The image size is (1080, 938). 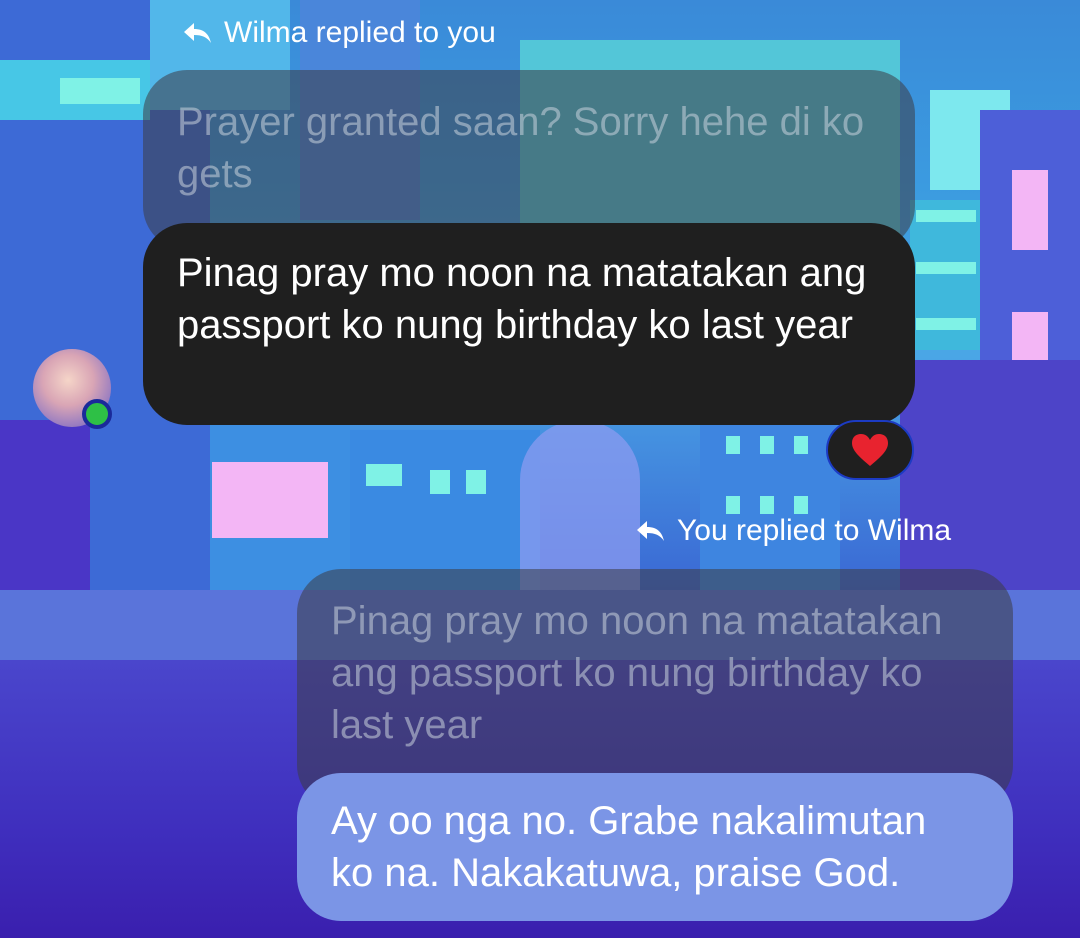 What do you see at coordinates (360, 32) in the screenshot?
I see `incoming-reply-label: Wilma replied to you` at bounding box center [360, 32].